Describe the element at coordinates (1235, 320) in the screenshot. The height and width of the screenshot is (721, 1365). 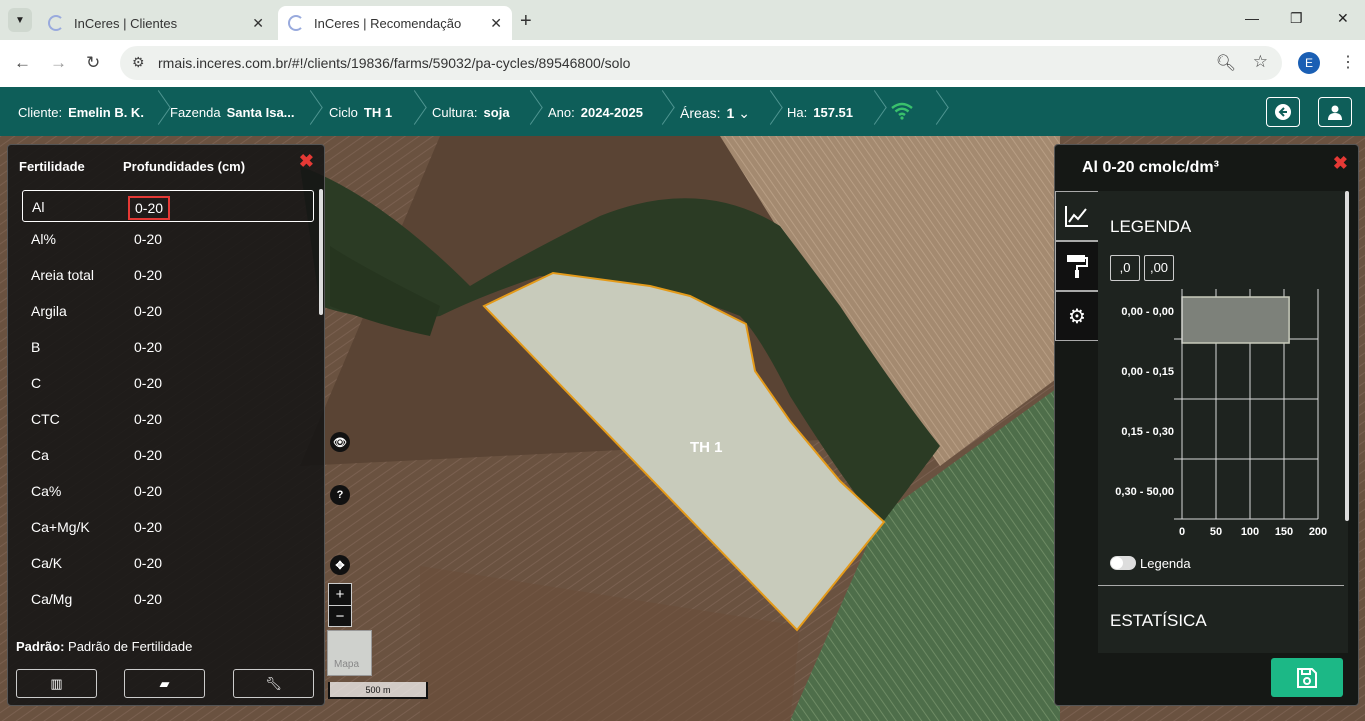
I see `bar` at that location.